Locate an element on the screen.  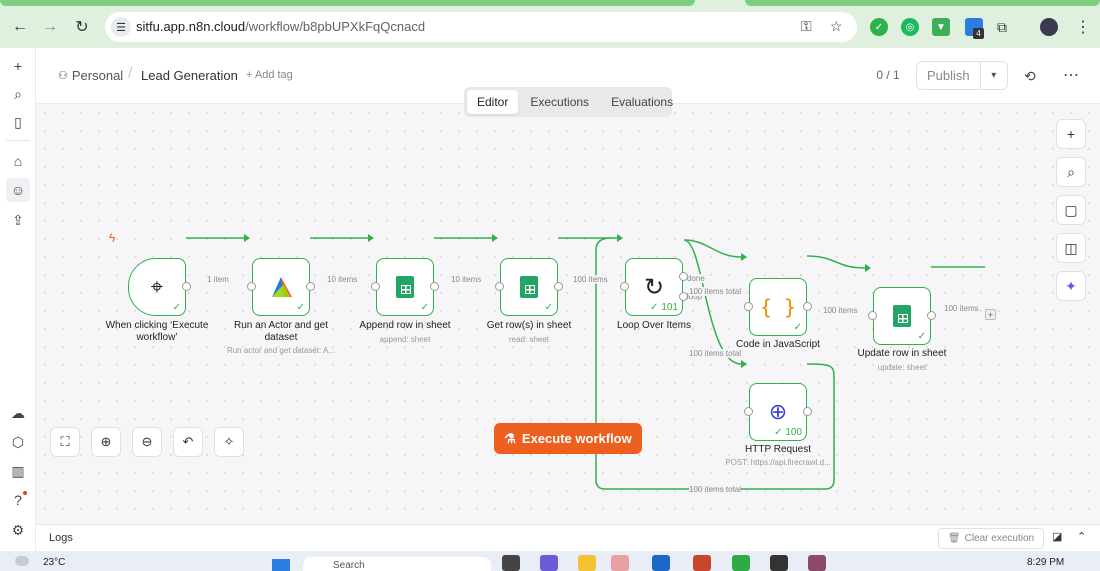
templates-icon: ⬡ is located at coordinates (18, 442).